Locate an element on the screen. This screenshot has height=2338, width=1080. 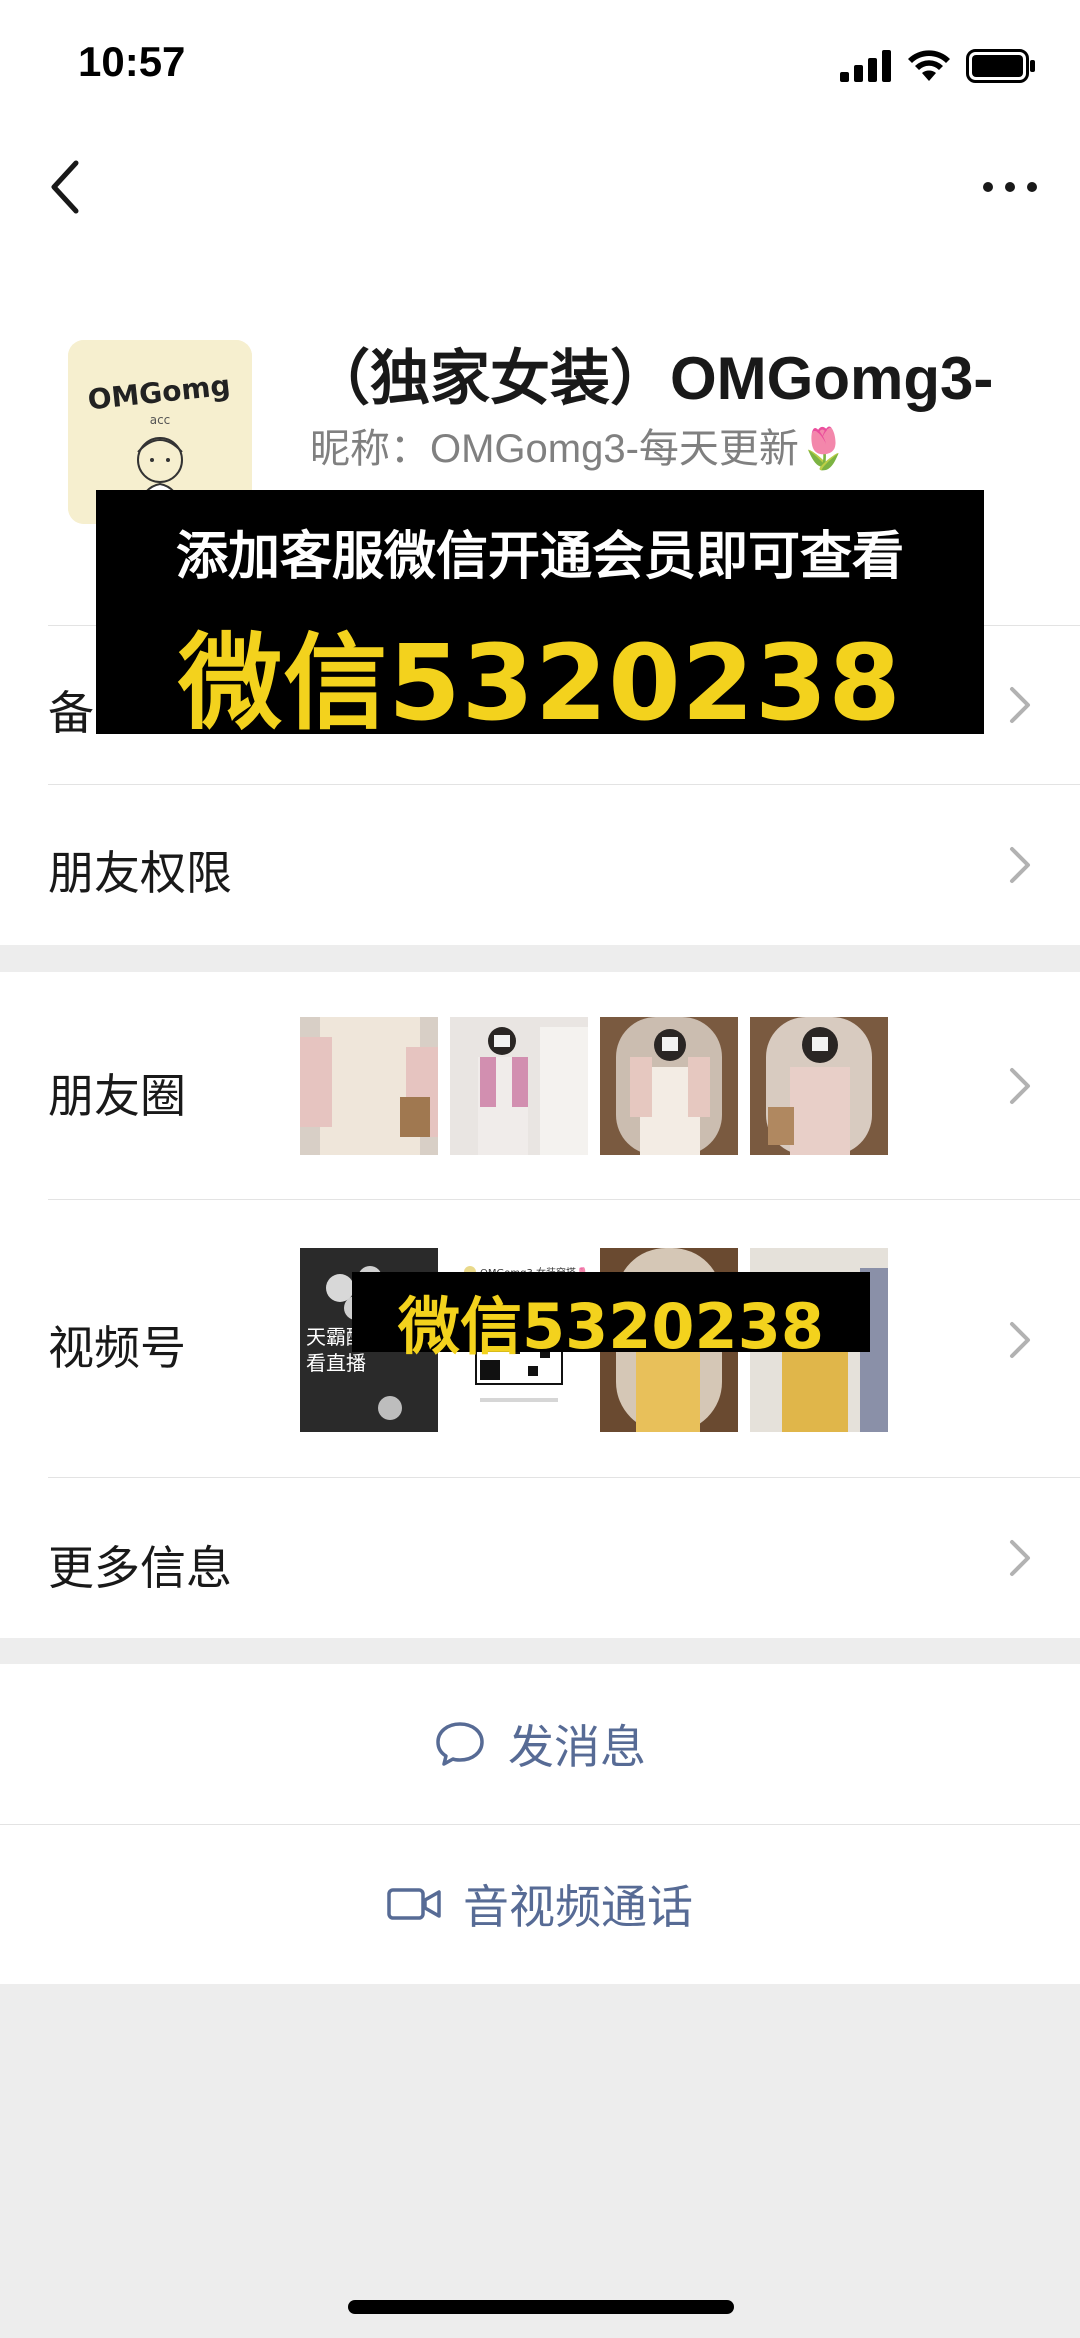
promo-banner-line2: 微信5320238 is located at coordinates (540, 683).